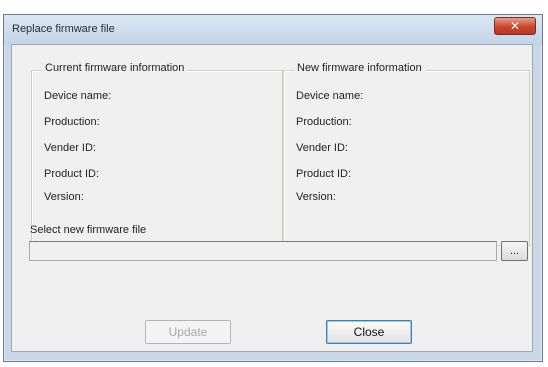 The height and width of the screenshot is (367, 548). I want to click on current-firmware-legend: Current firmware information, so click(115, 68).